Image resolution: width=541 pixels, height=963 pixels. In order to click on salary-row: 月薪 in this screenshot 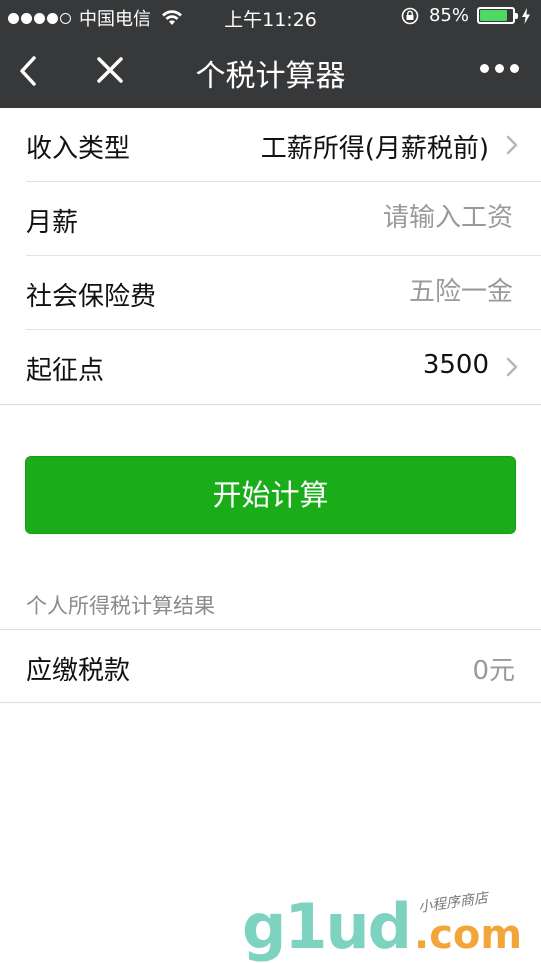, I will do `click(283, 219)`.